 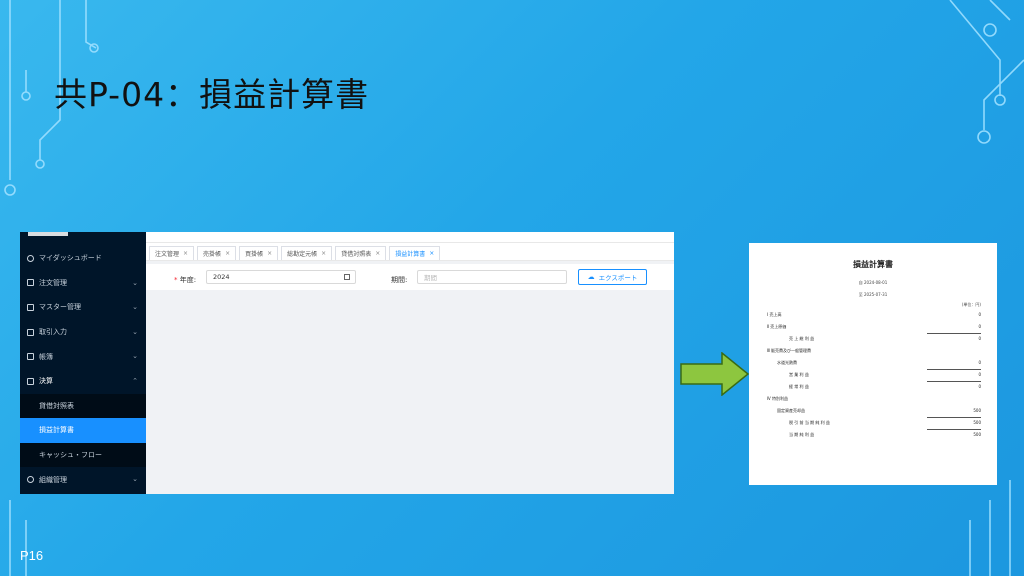 I want to click on year-label-text: 年度:, so click(x=188, y=280).